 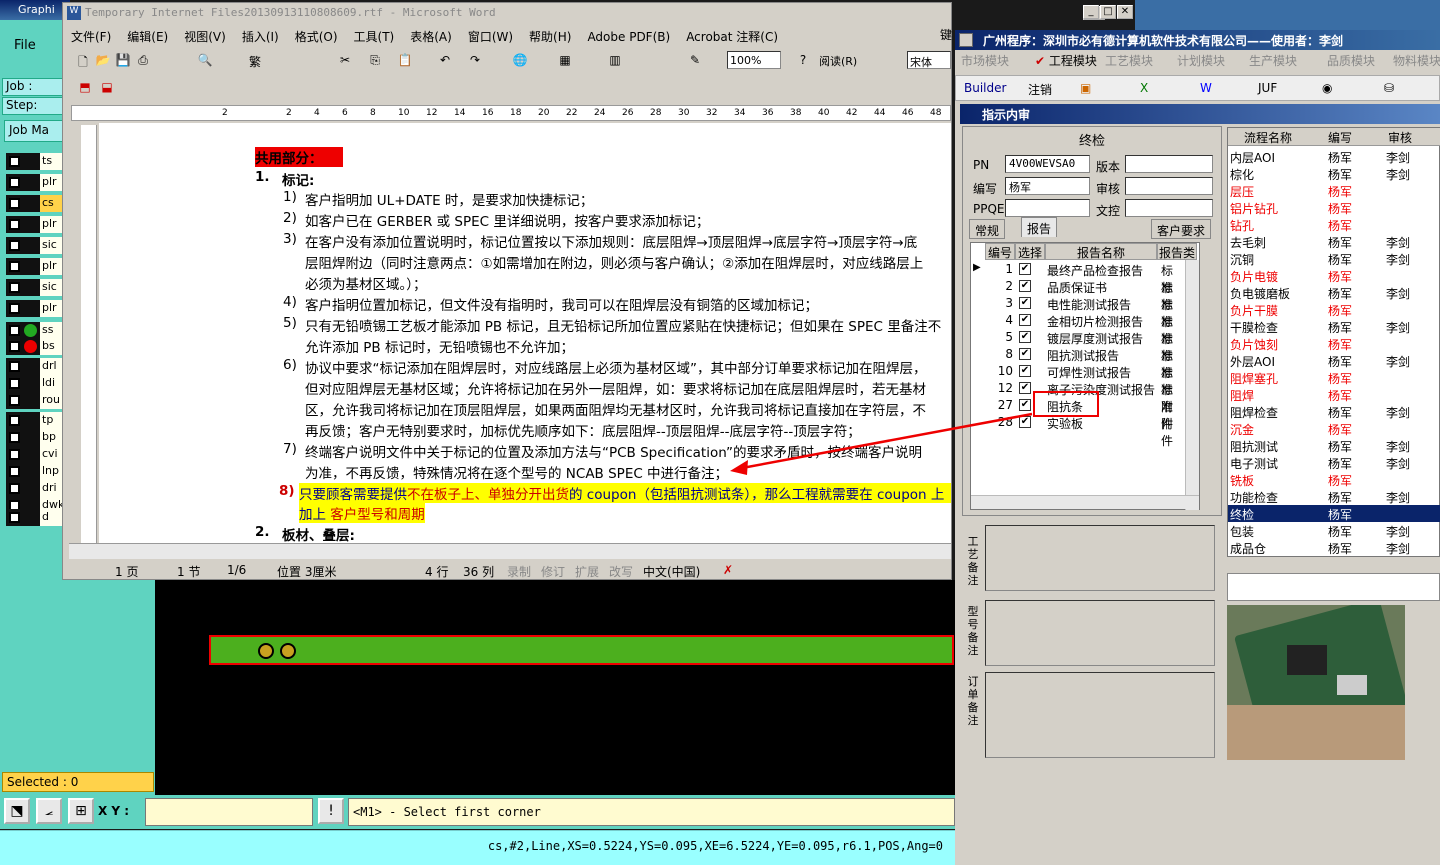 I want to click on measure-icon: ⦟, so click(x=49, y=811).